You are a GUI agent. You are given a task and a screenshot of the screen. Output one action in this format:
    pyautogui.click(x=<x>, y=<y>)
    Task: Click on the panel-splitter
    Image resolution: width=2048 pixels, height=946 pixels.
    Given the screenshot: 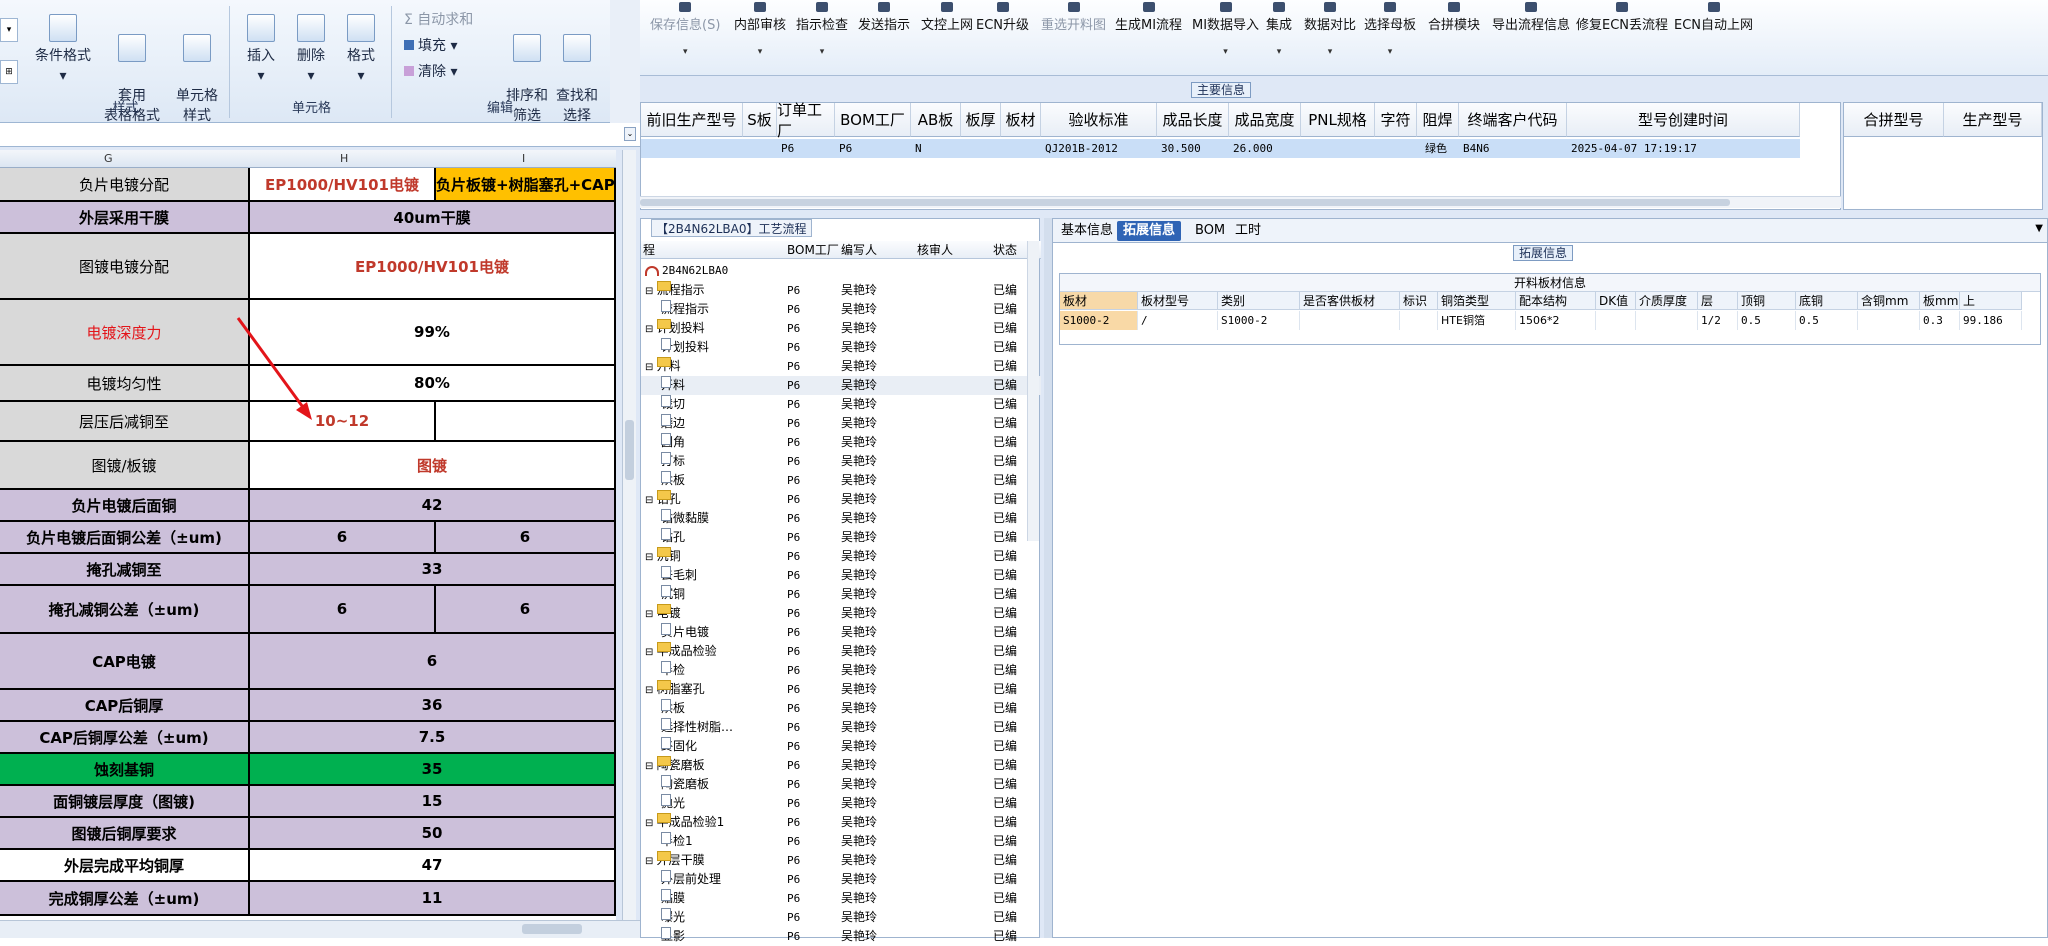 What is the action you would take?
    pyautogui.click(x=1048, y=578)
    